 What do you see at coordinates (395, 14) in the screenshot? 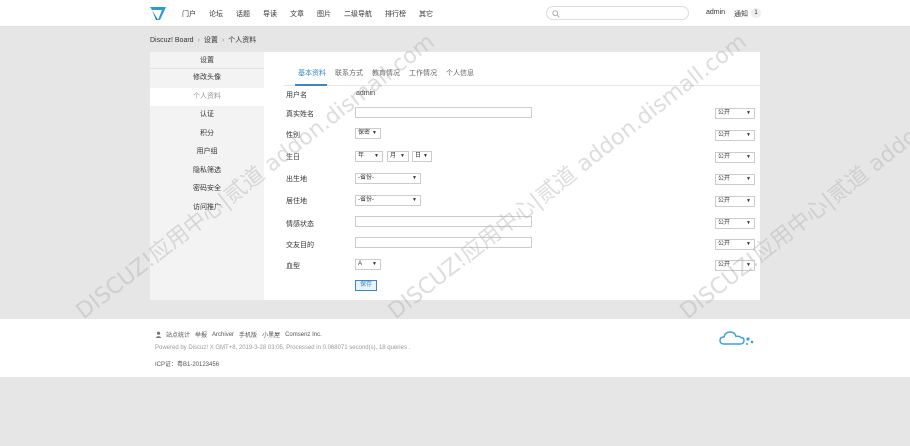
I see `nav-item-ranking: 排行榜` at bounding box center [395, 14].